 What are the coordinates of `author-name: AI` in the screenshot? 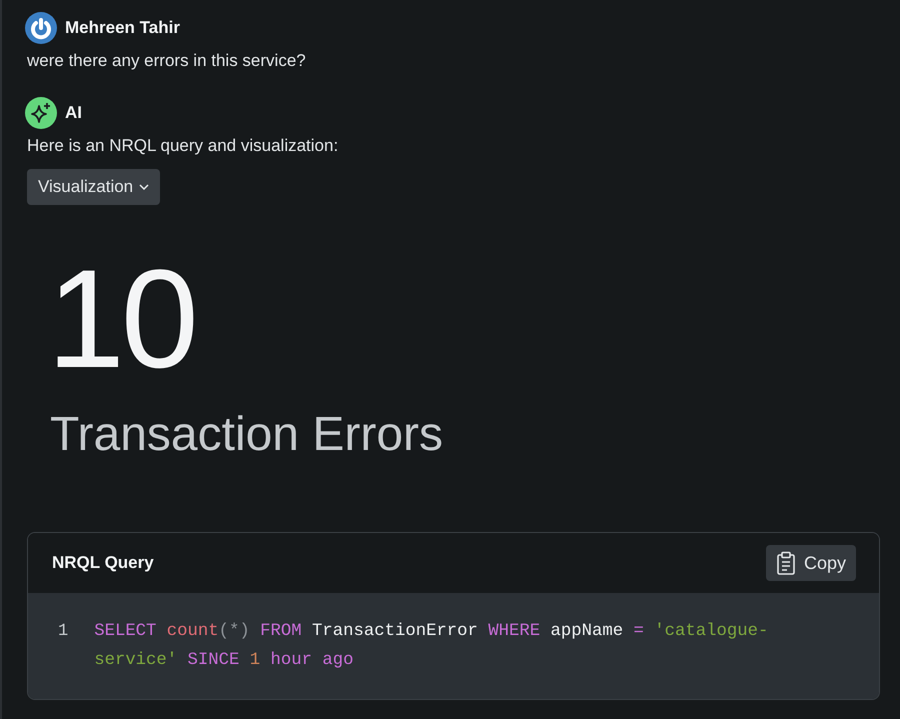 It's located at (73, 113).